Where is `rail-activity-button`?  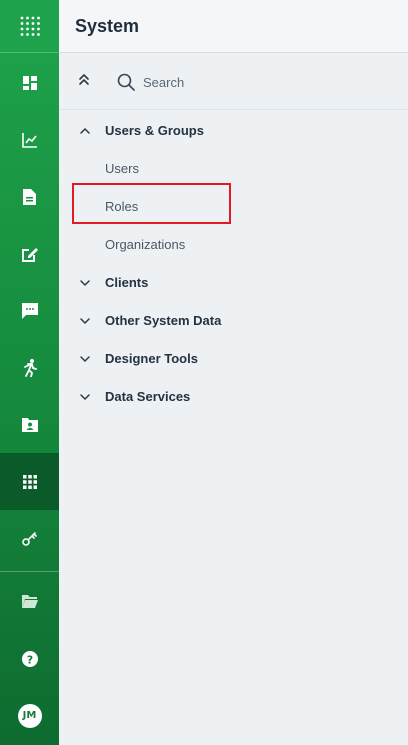 rail-activity-button is located at coordinates (29, 367).